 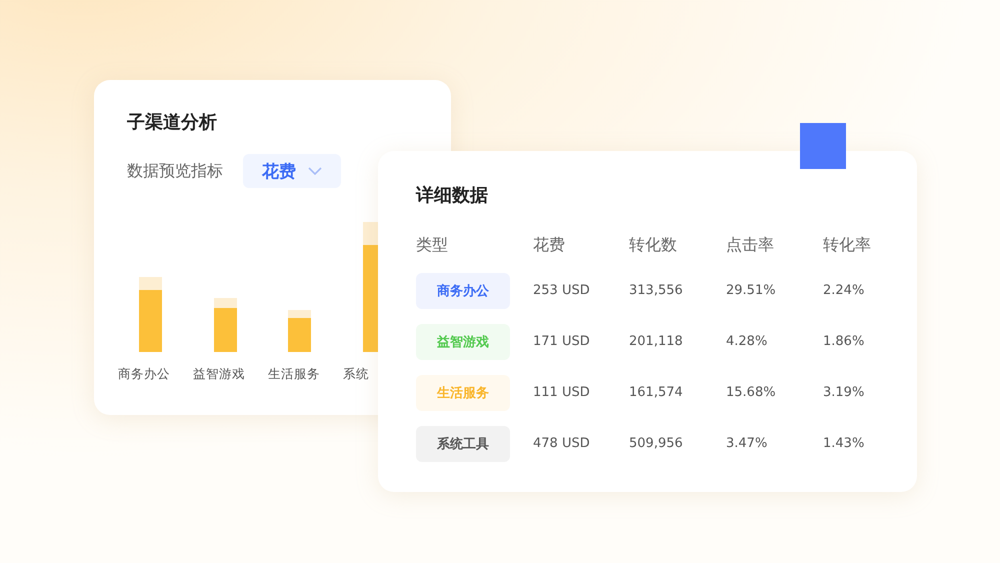 I want to click on table-cell-text: 3.19%, so click(x=844, y=392).